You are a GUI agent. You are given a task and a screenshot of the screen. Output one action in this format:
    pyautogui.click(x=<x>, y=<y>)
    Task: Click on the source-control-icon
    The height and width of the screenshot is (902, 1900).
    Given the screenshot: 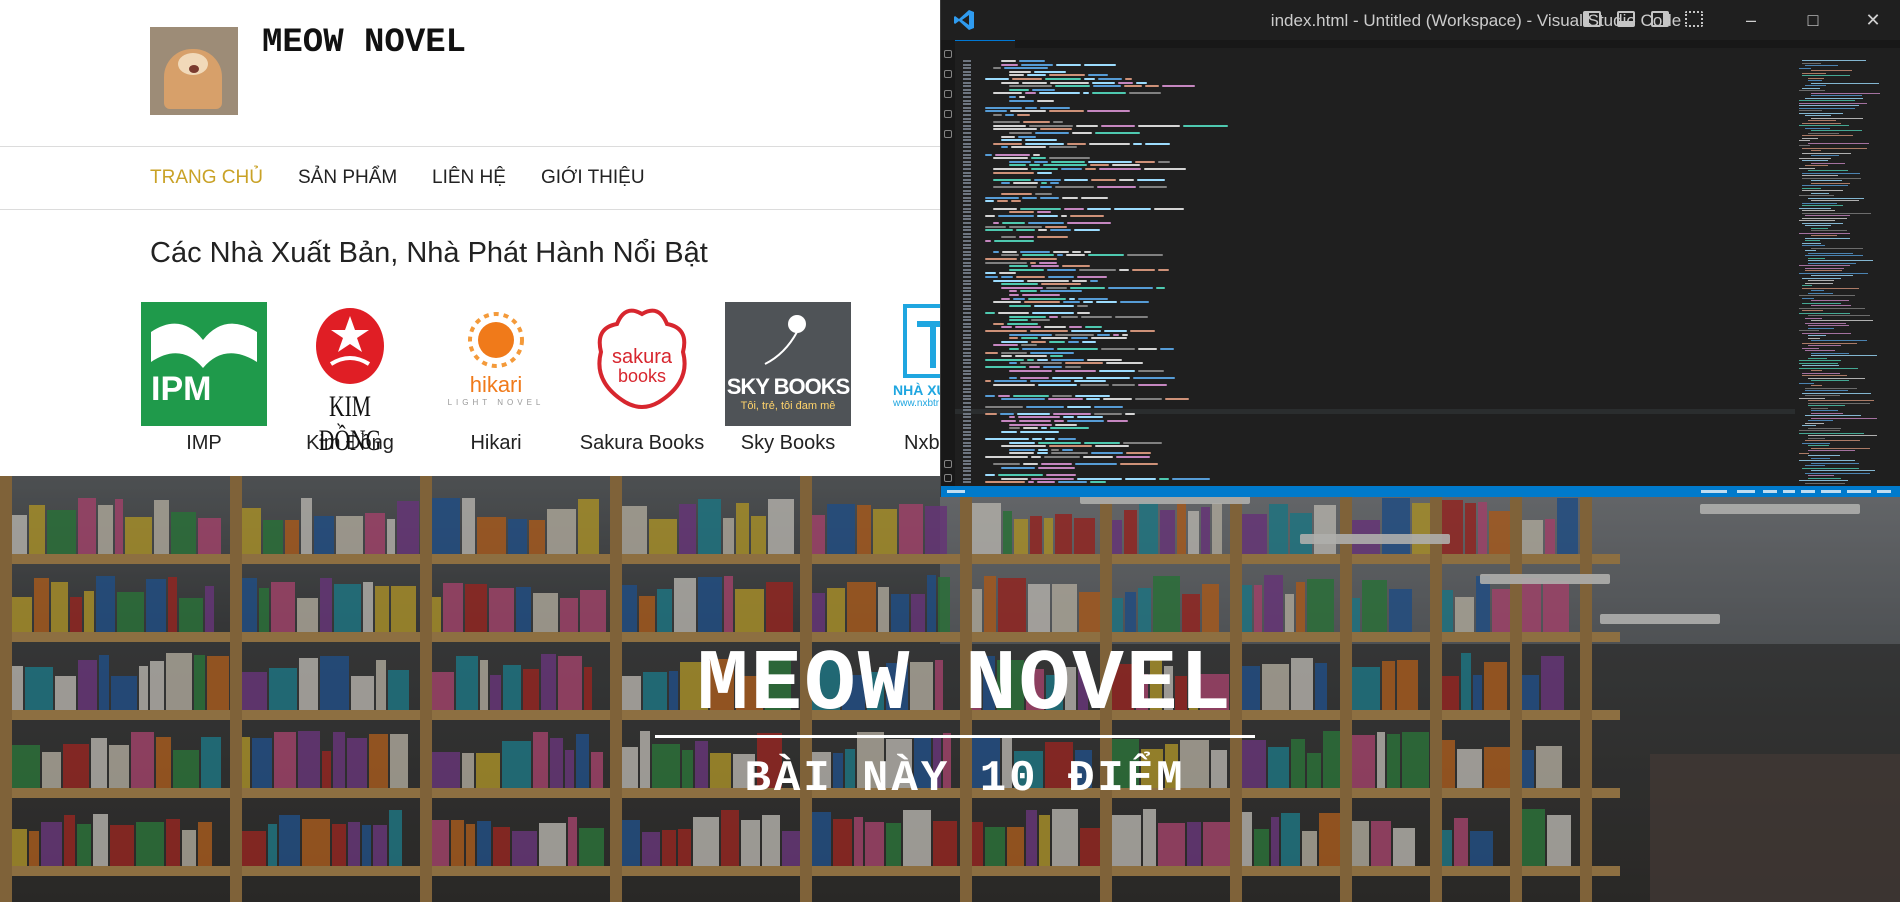 What is the action you would take?
    pyautogui.click(x=948, y=94)
    